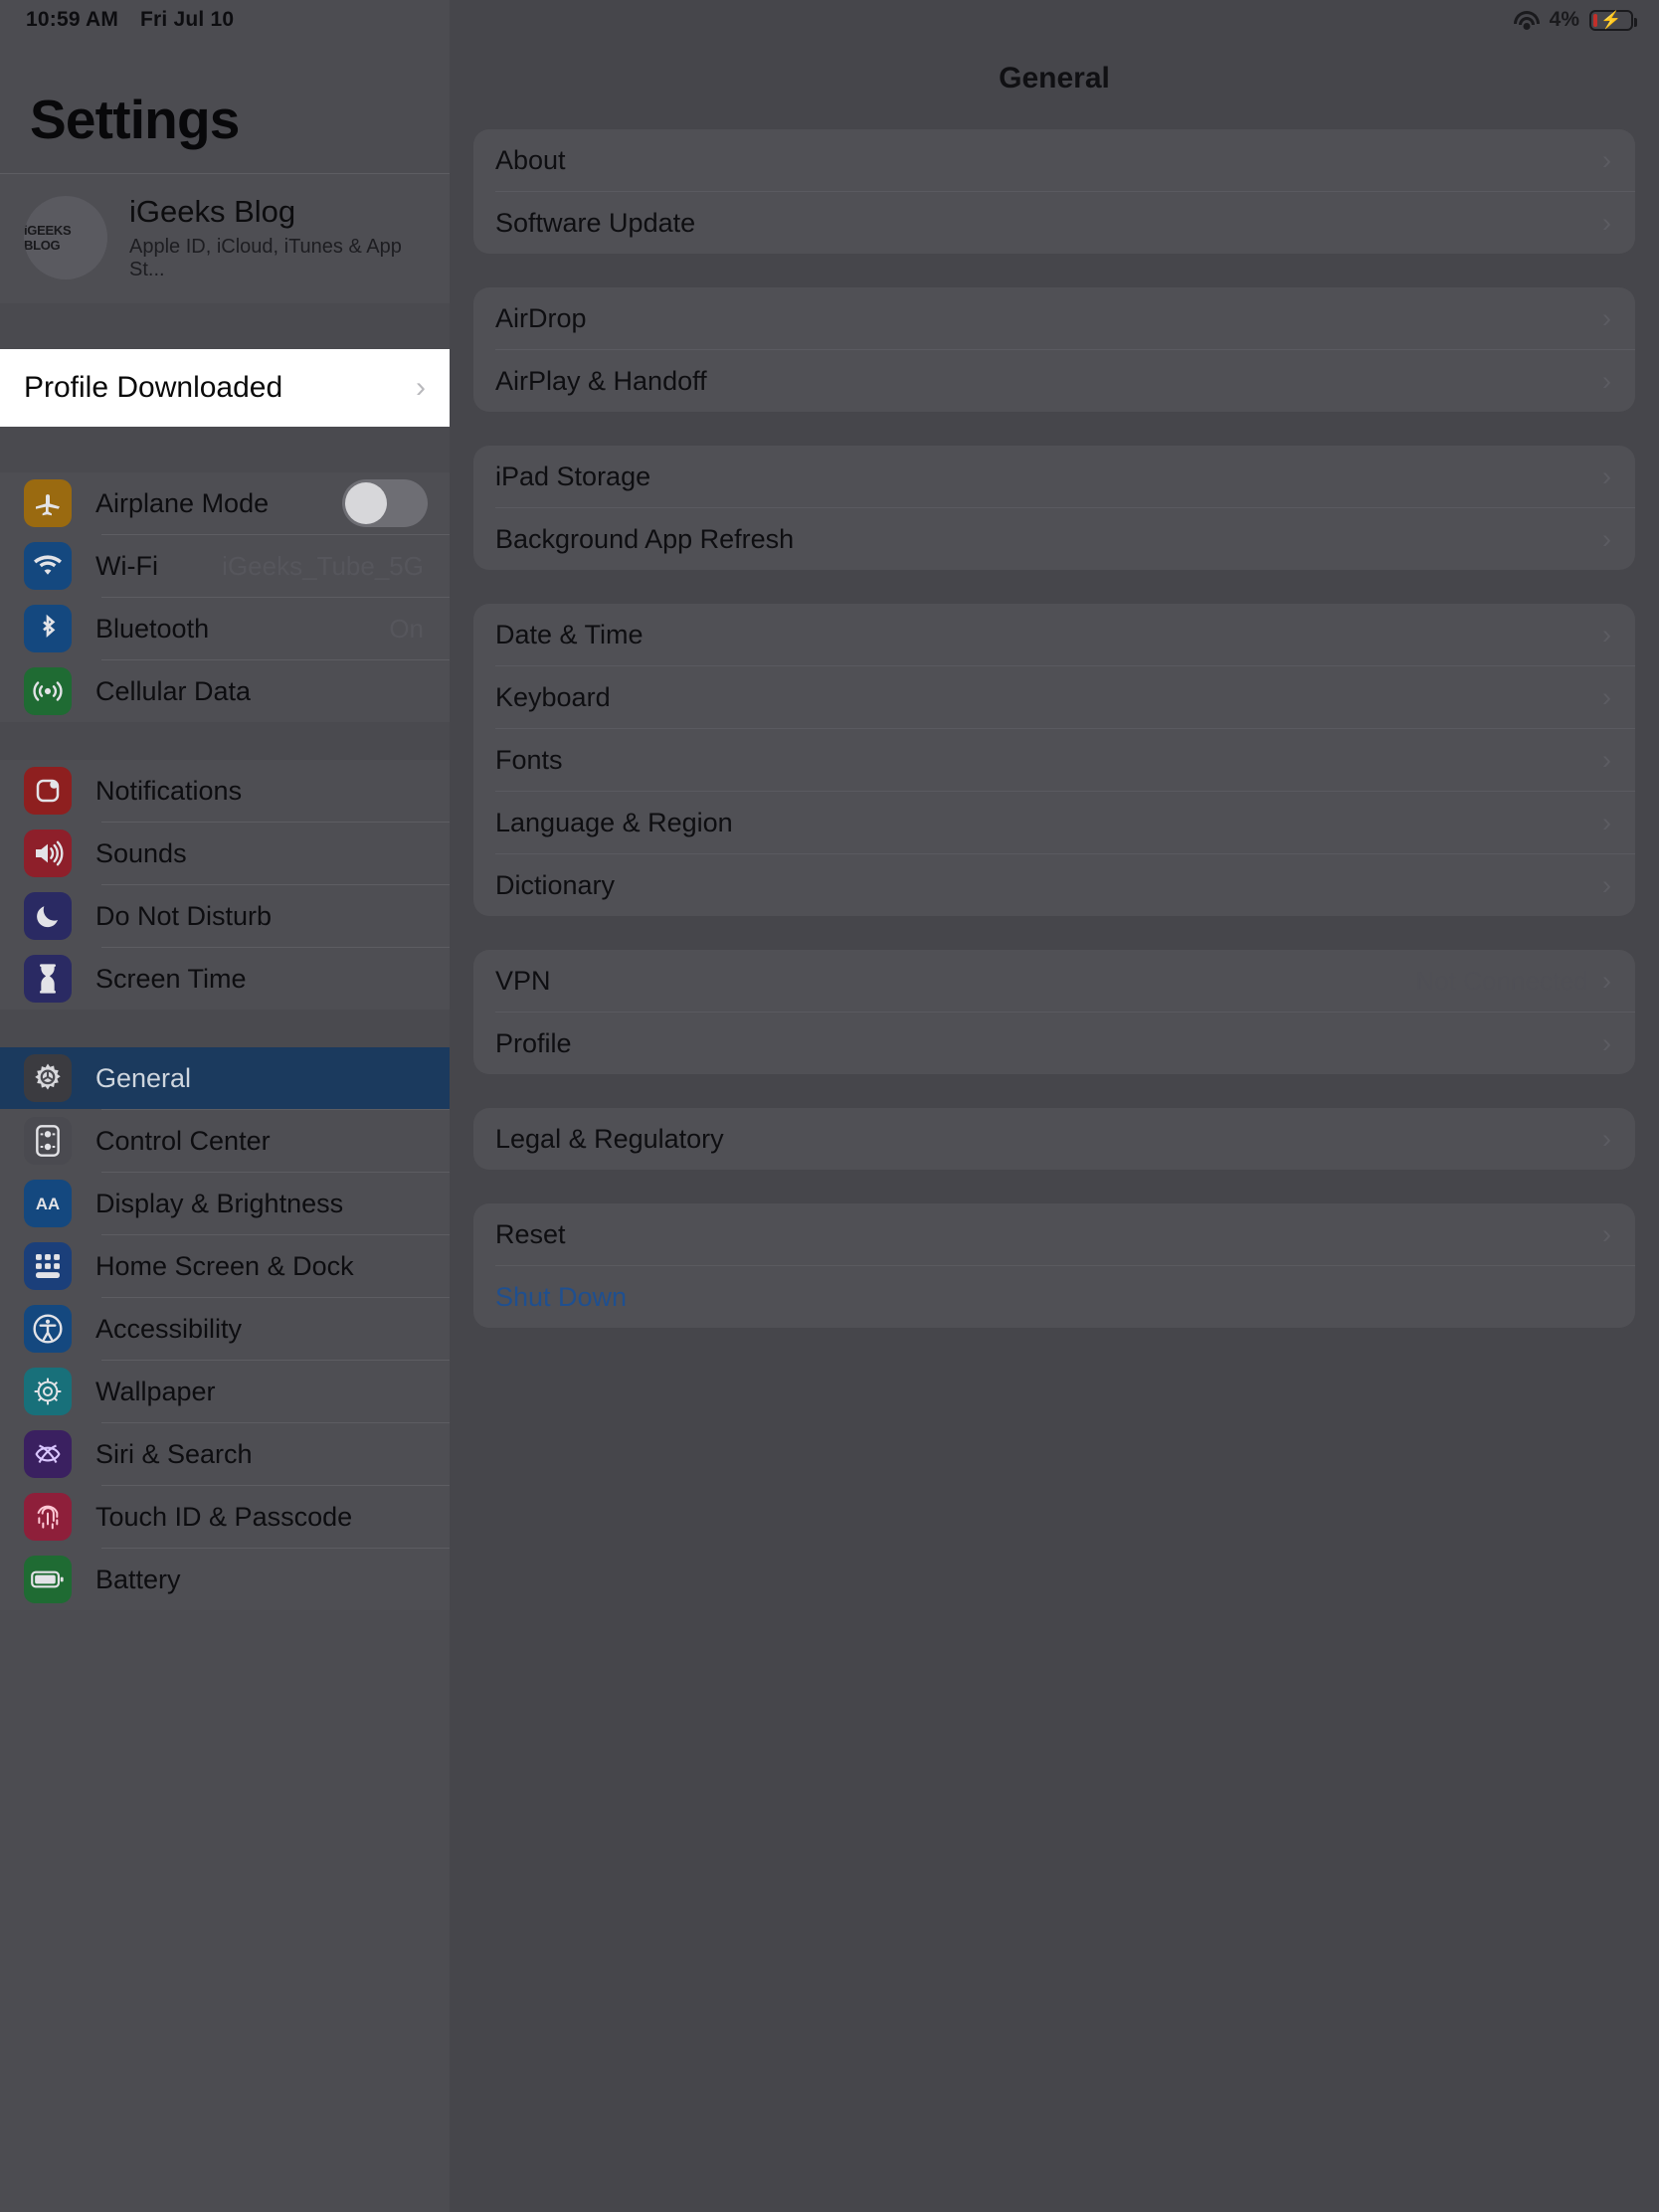 The height and width of the screenshot is (2212, 1659). I want to click on sidebar-item-bluetooth: Bluetooth On, so click(225, 628).